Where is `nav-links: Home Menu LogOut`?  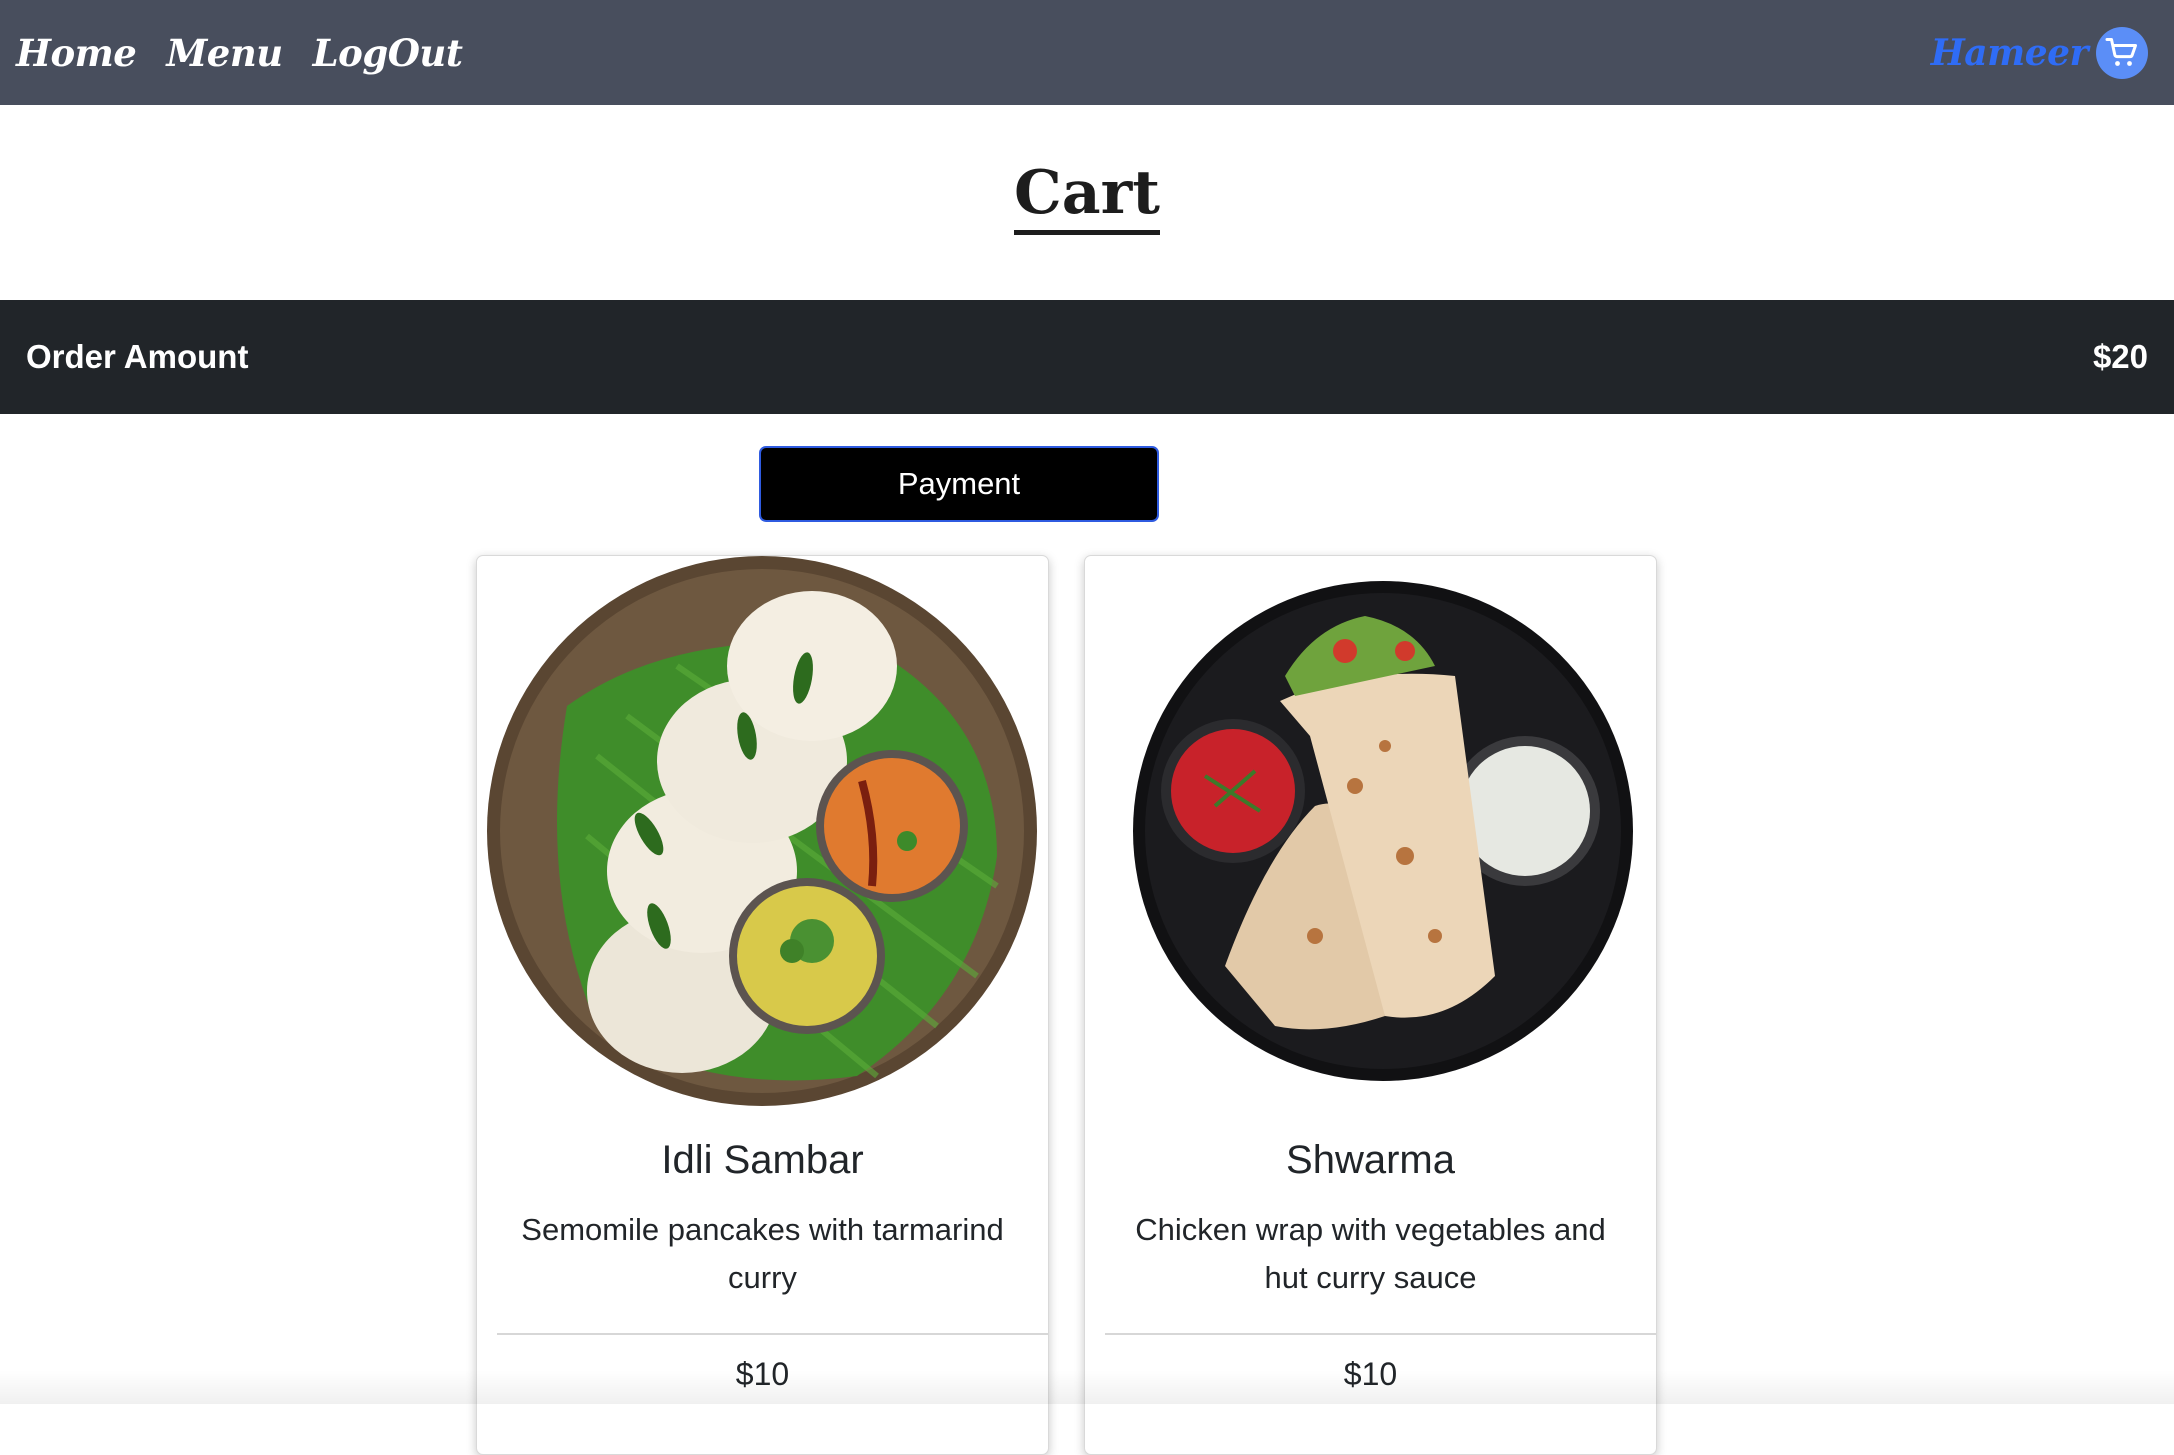 nav-links: Home Menu LogOut is located at coordinates (254, 52).